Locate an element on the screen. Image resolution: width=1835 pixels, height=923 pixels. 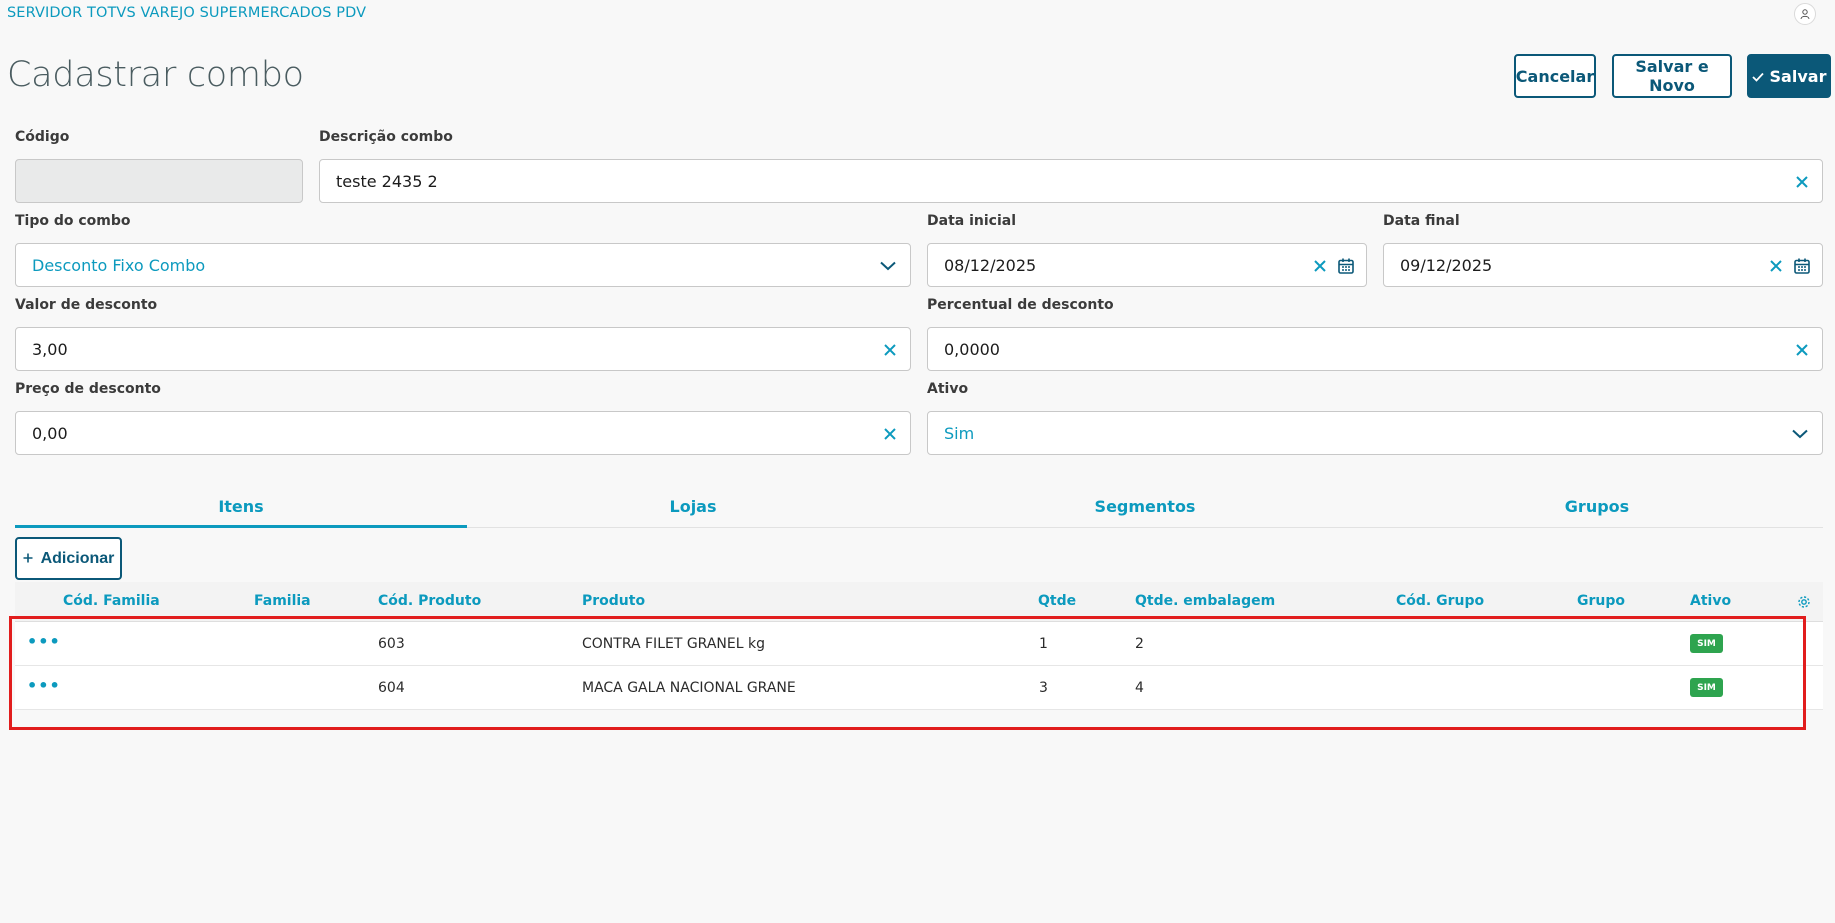
tab-itens: Itens is located at coordinates (241, 509).